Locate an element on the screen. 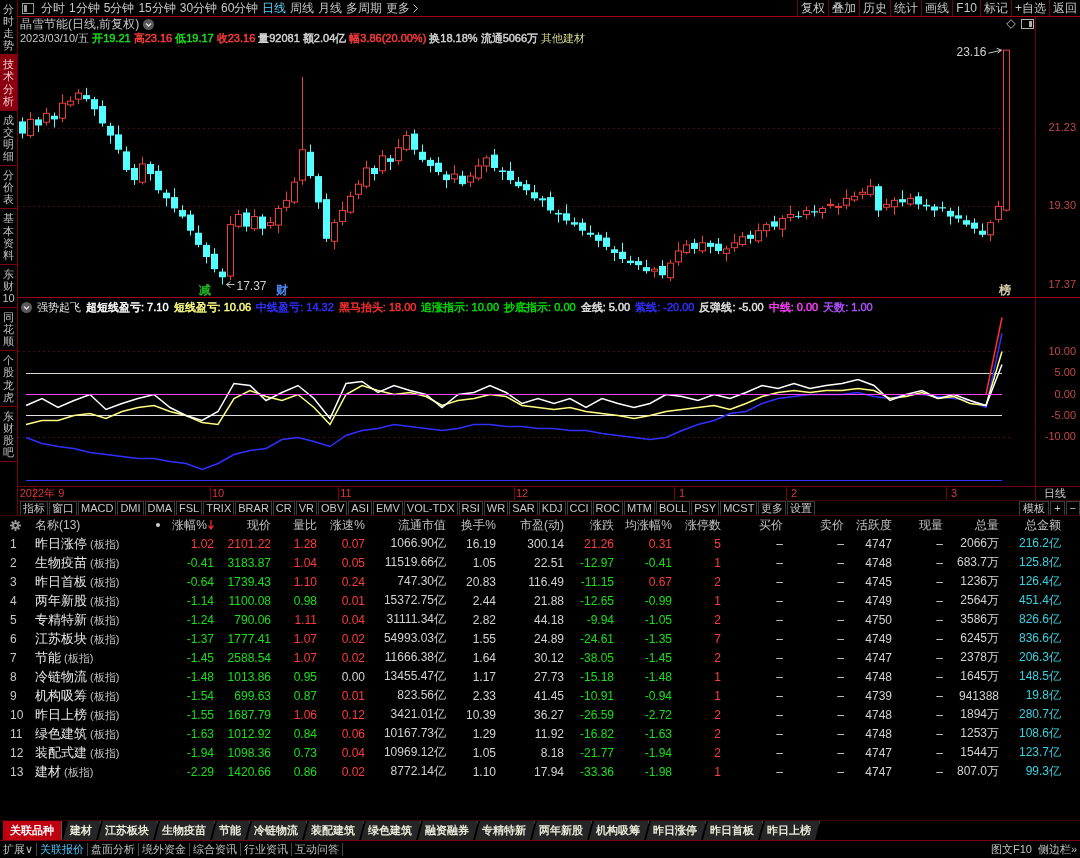 This screenshot has width=1080, height=858. indicator-tab: CR is located at coordinates (283, 508).